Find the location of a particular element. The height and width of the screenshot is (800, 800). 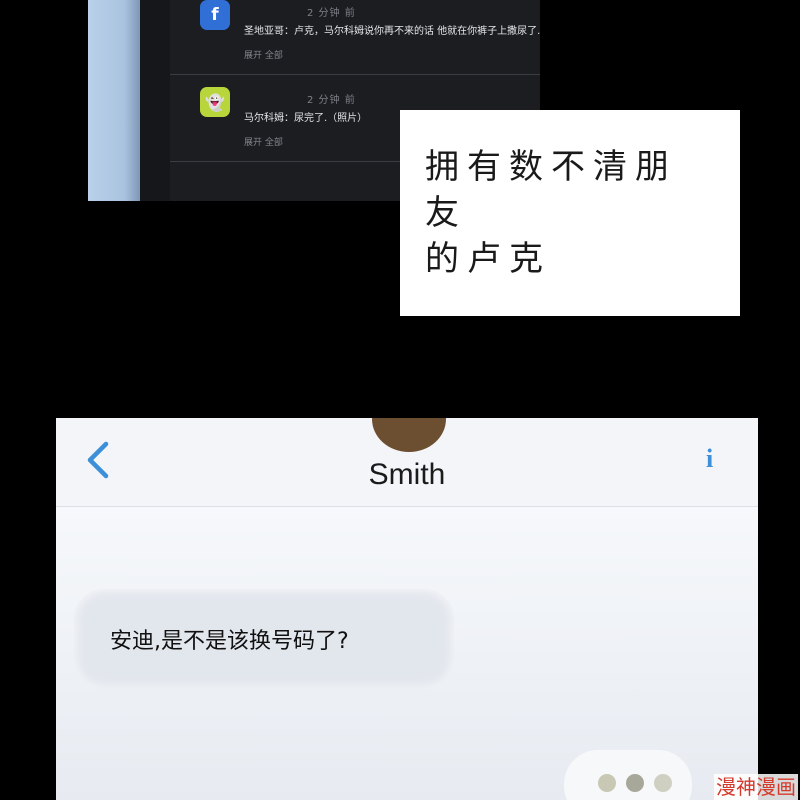

incoming-message-bubble: 安迪,是不是该换号码了? is located at coordinates (264, 639).